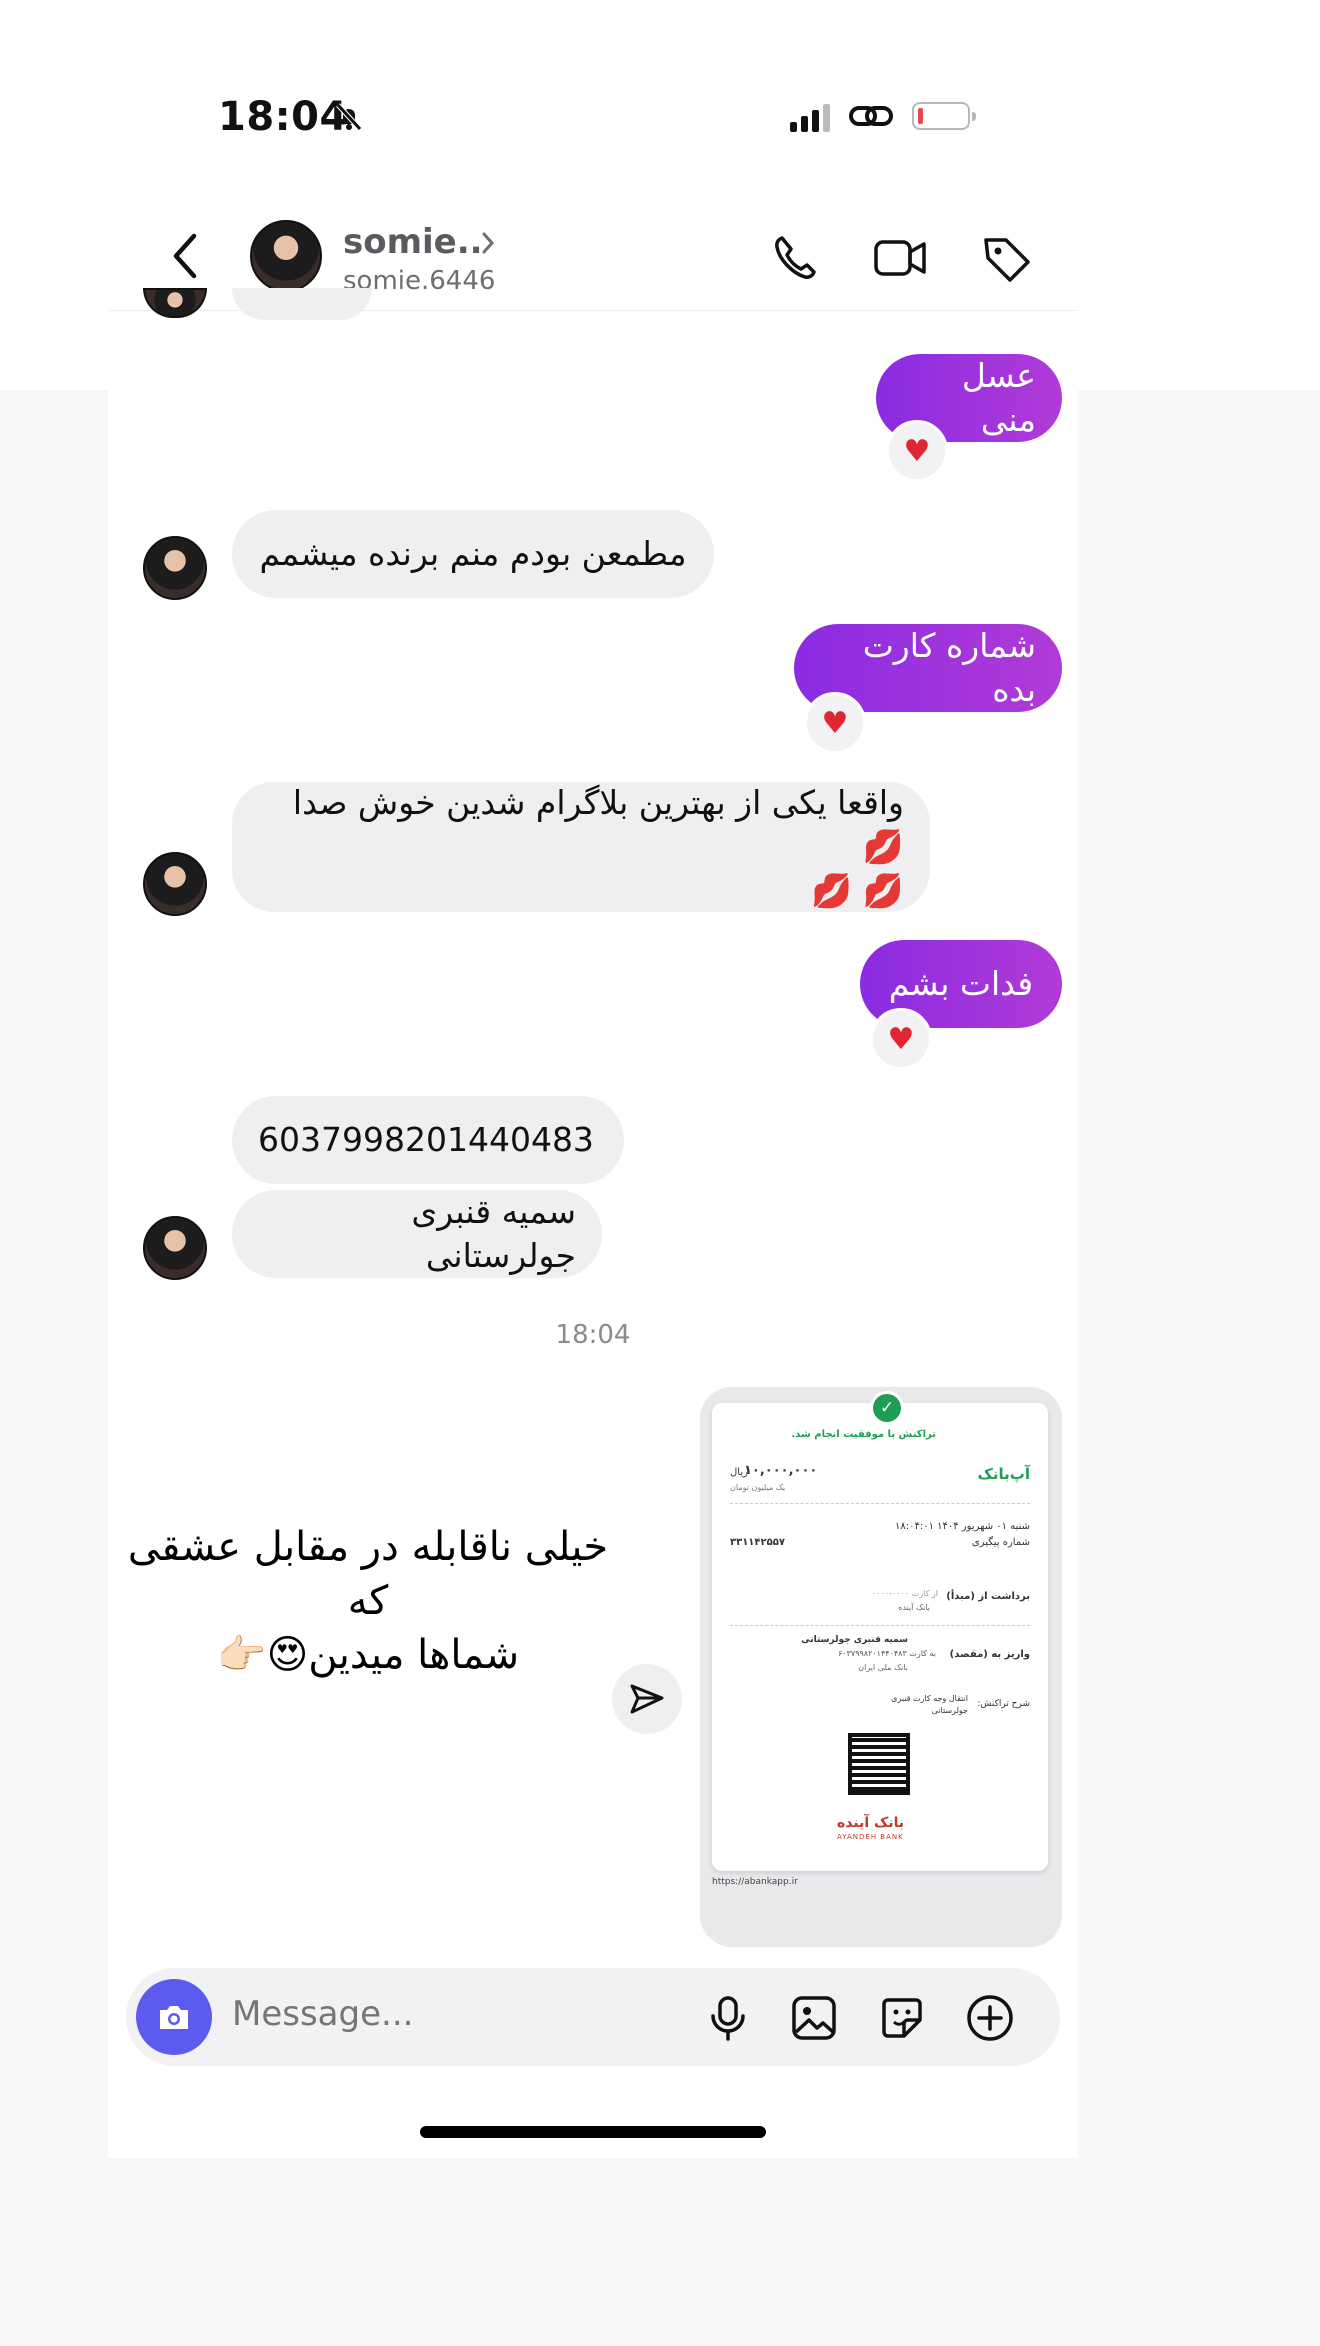  Describe the element at coordinates (1003, 1474) in the screenshot. I see `receipt-bank-brand: آپ‌بانک` at that location.